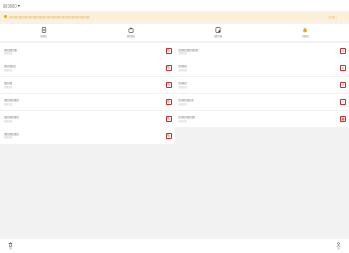 This screenshot has width=349, height=253. I want to click on bottom-left-button: ▯▯, so click(10, 246).